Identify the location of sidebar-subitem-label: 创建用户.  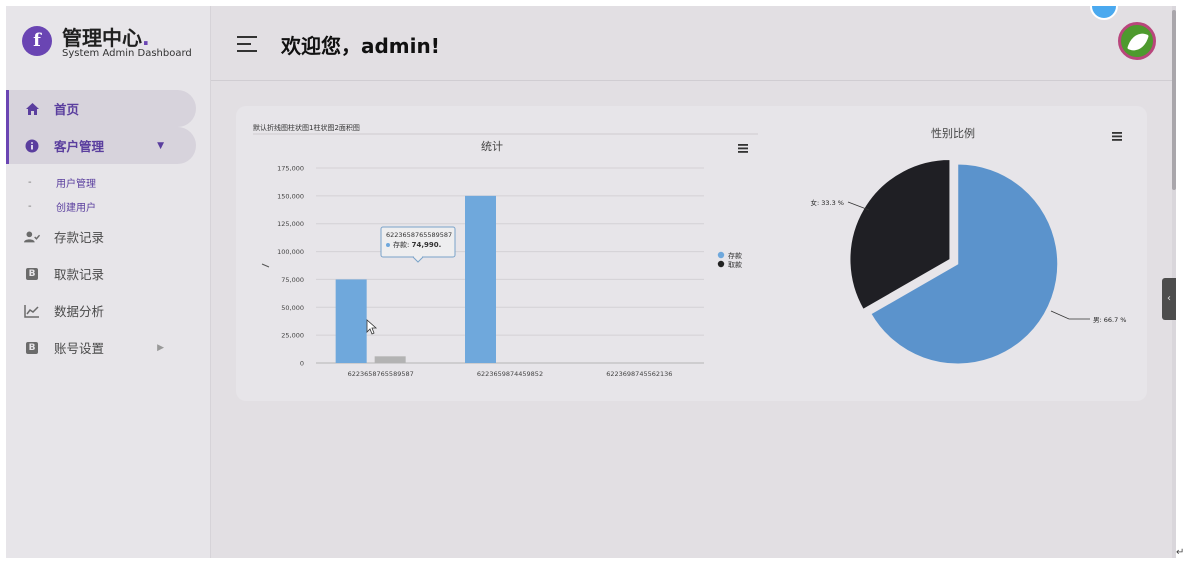
(76, 208).